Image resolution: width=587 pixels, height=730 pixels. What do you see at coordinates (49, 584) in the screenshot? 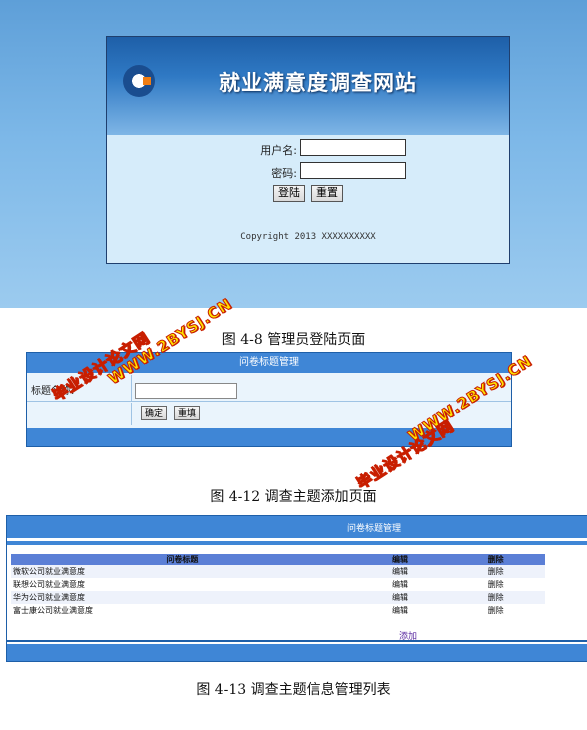
I see `row-title: 联想公司就业满意度` at bounding box center [49, 584].